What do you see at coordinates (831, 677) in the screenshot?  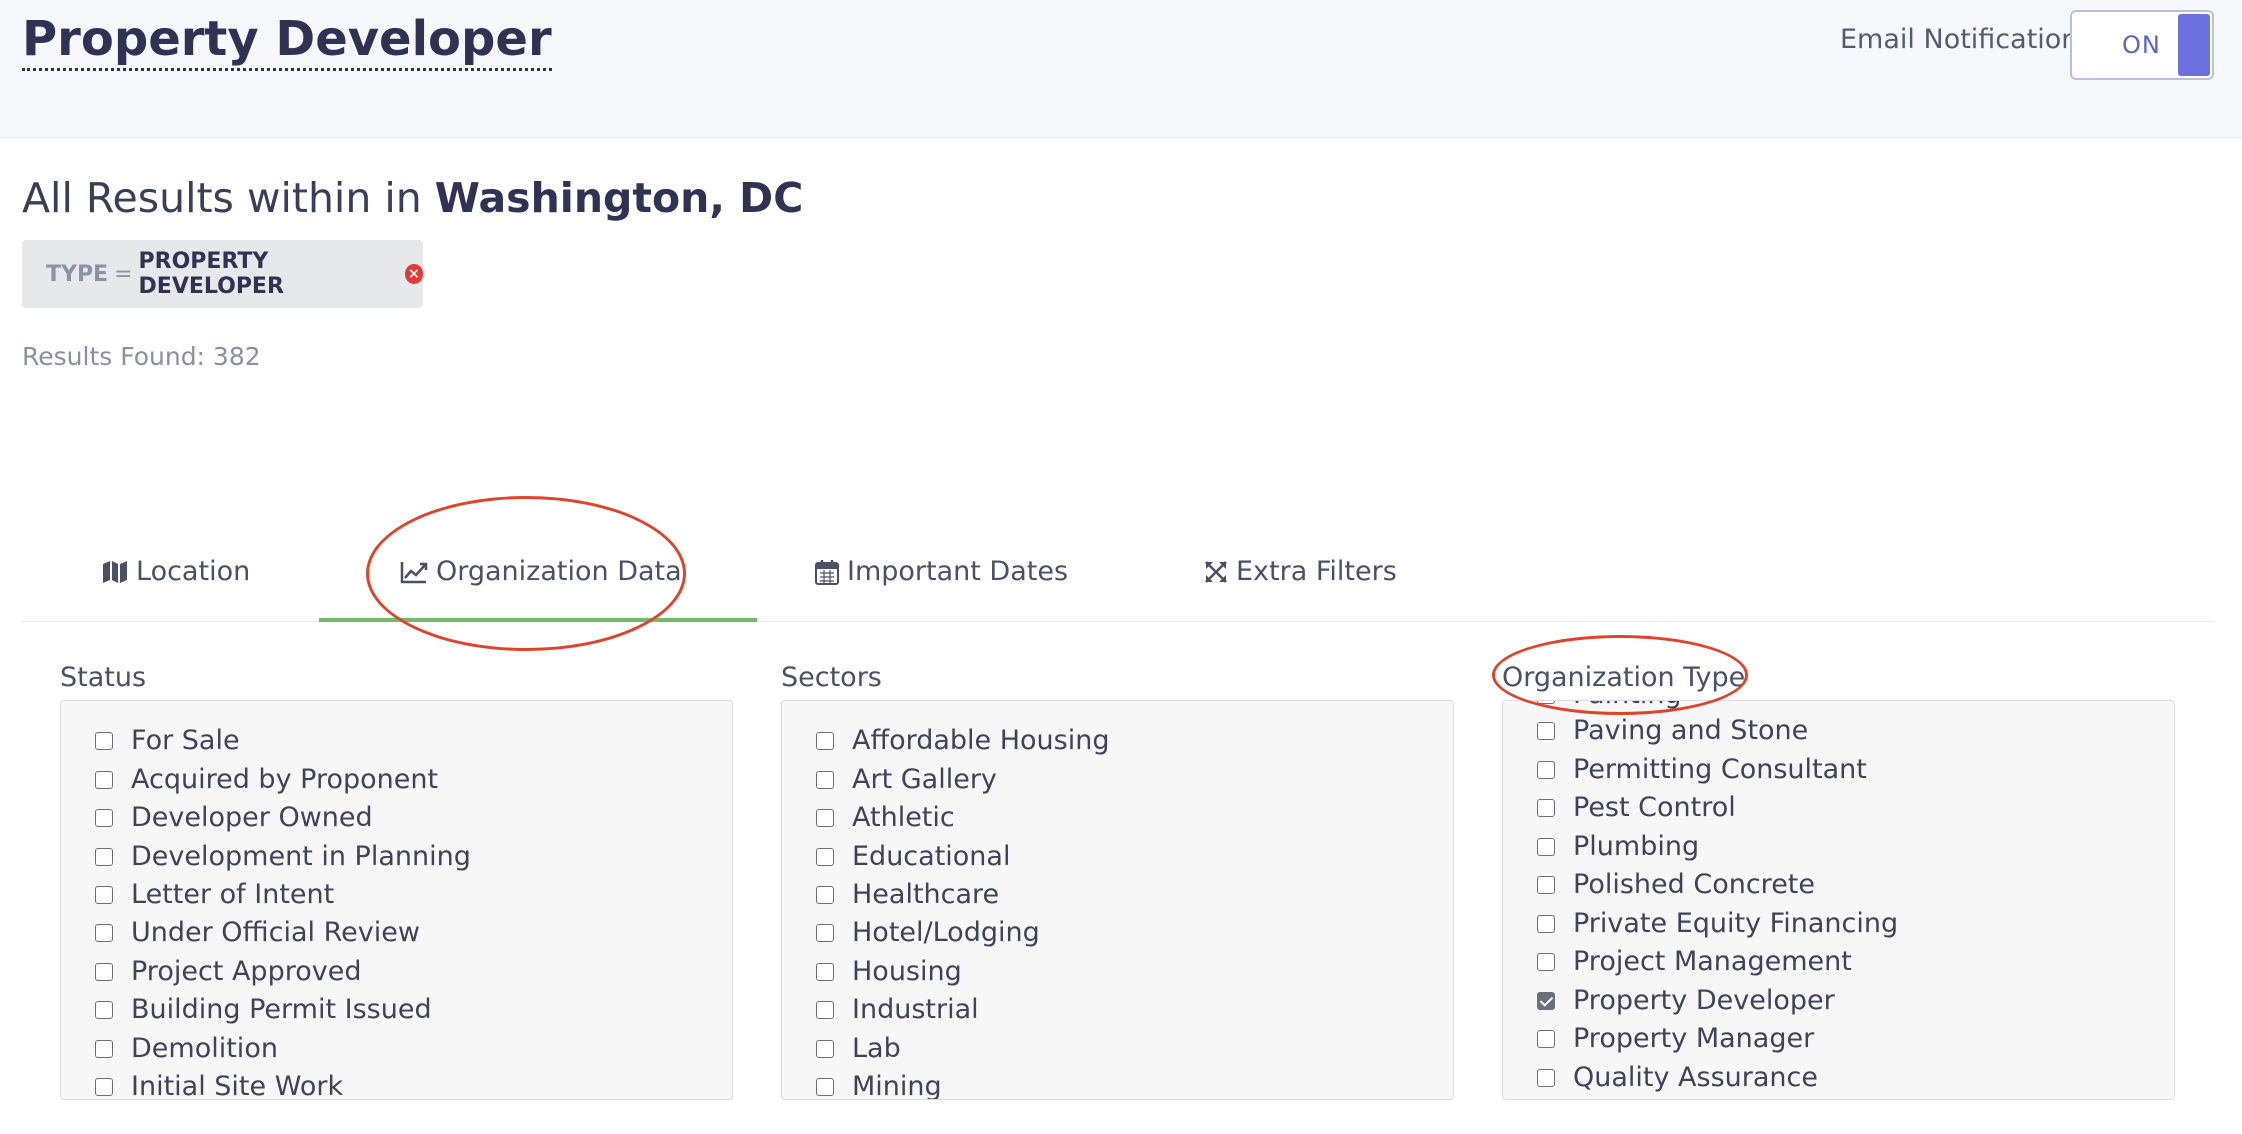 I see `sectors-label: Sectors` at bounding box center [831, 677].